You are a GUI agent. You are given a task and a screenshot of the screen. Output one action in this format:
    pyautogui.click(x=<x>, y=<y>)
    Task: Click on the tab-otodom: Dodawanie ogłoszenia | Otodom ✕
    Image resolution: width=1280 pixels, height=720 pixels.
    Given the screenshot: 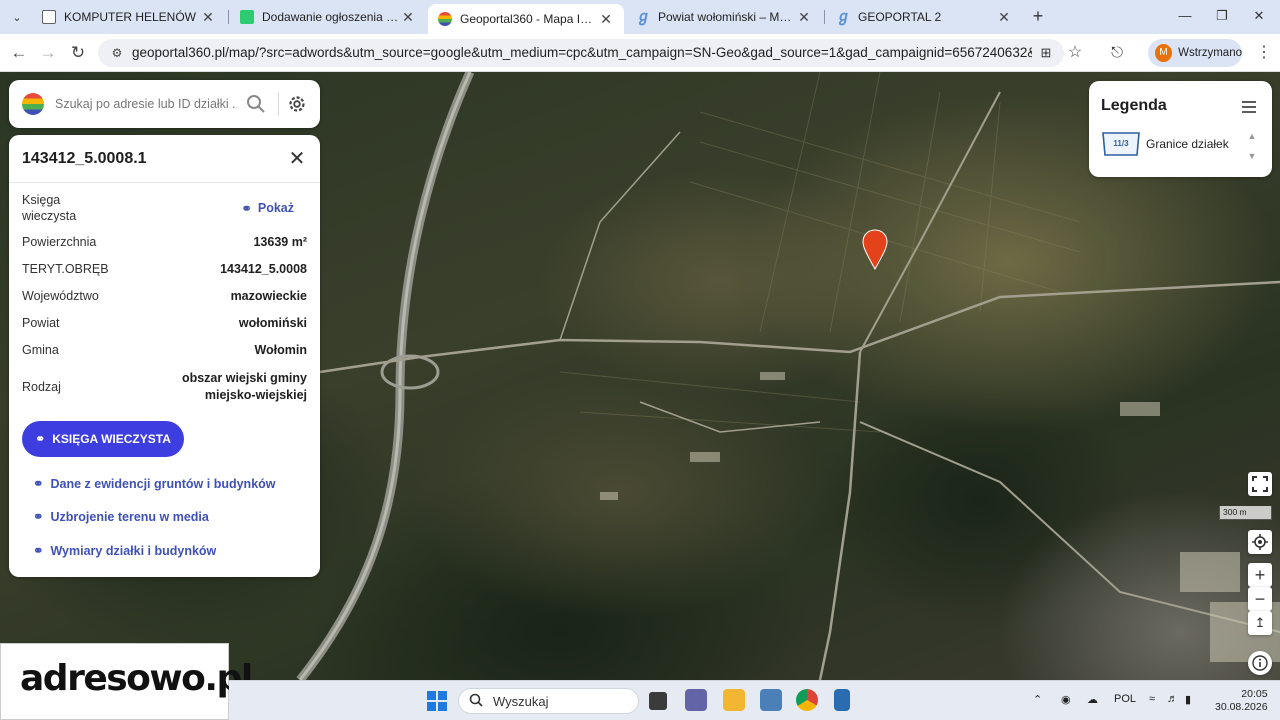 What is the action you would take?
    pyautogui.click(x=328, y=17)
    